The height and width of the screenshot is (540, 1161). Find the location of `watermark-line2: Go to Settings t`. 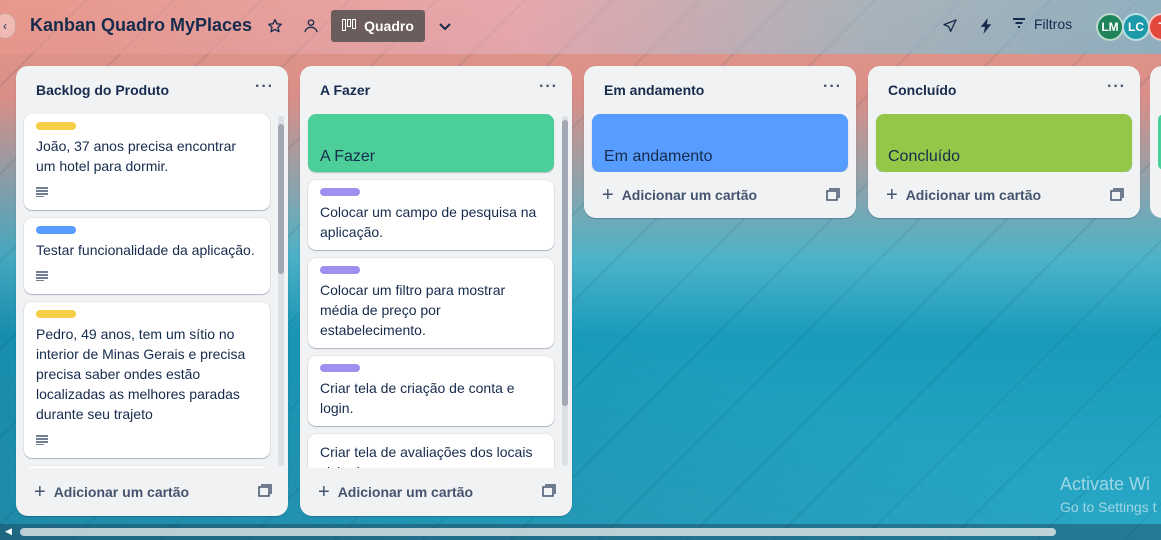

watermark-line2: Go to Settings t is located at coordinates (1108, 507).